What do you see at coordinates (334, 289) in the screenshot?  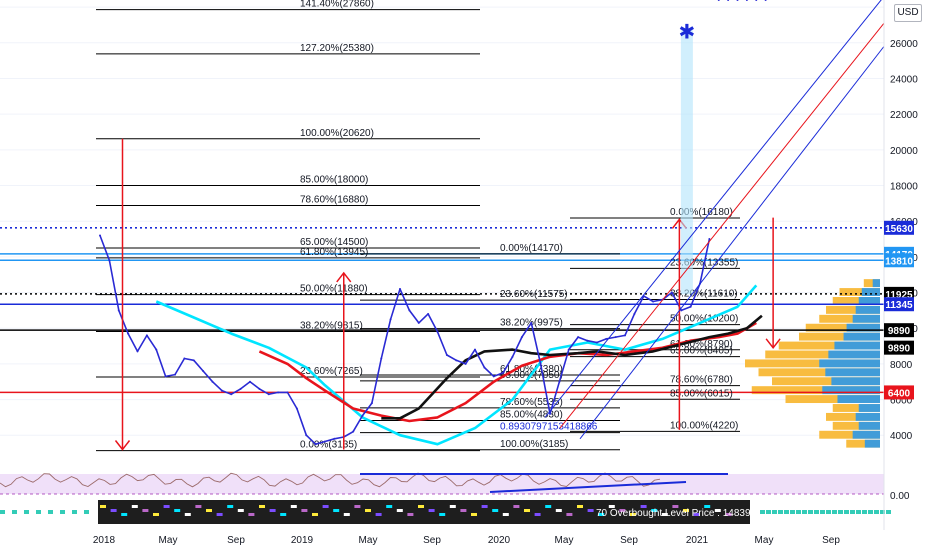 I see `fib-label-7: 50.00%(11880)` at bounding box center [334, 289].